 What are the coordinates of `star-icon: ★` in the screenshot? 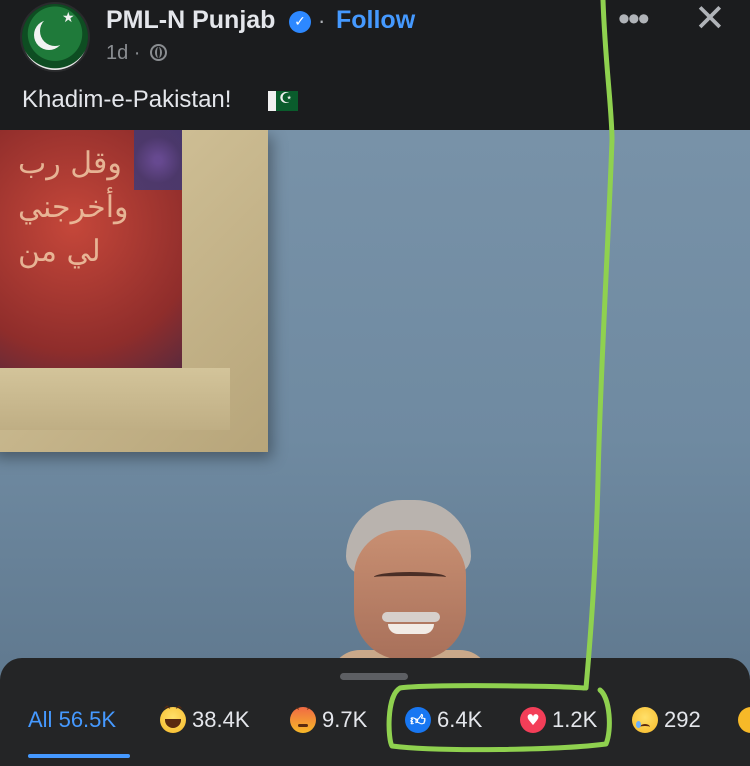 It's located at (68, 18).